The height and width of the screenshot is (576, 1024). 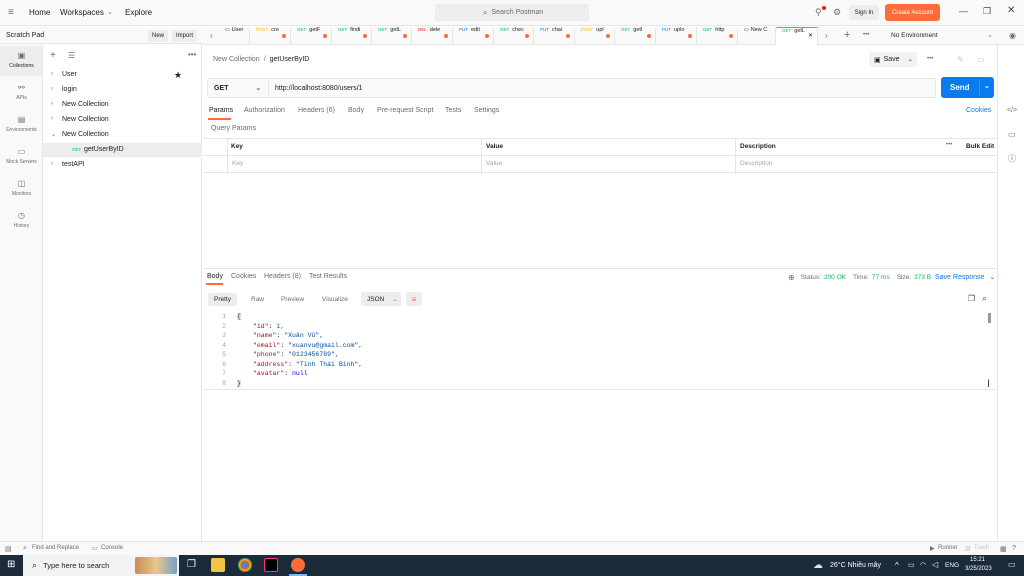 I want to click on home-link: Home, so click(x=39, y=12).